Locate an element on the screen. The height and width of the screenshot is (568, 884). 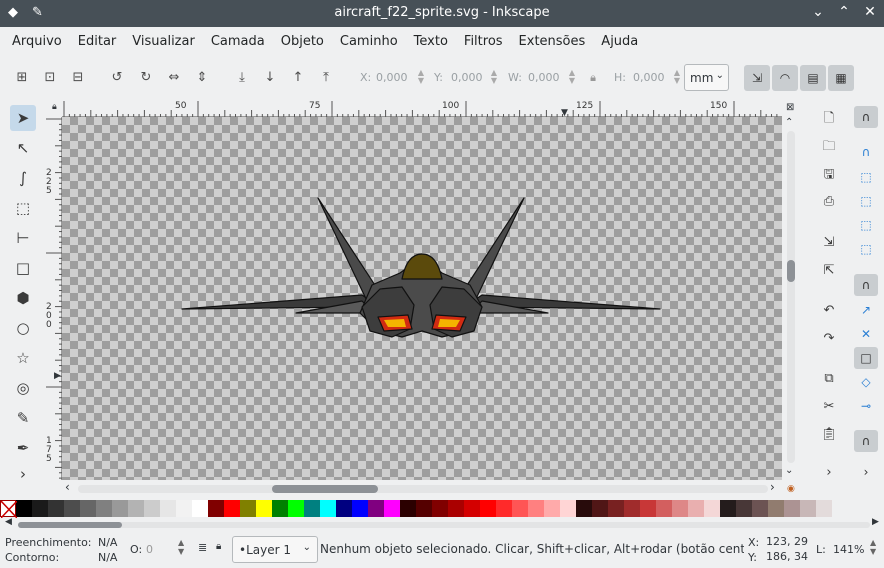
flip-vertical-icon: ⇕ is located at coordinates (202, 78).